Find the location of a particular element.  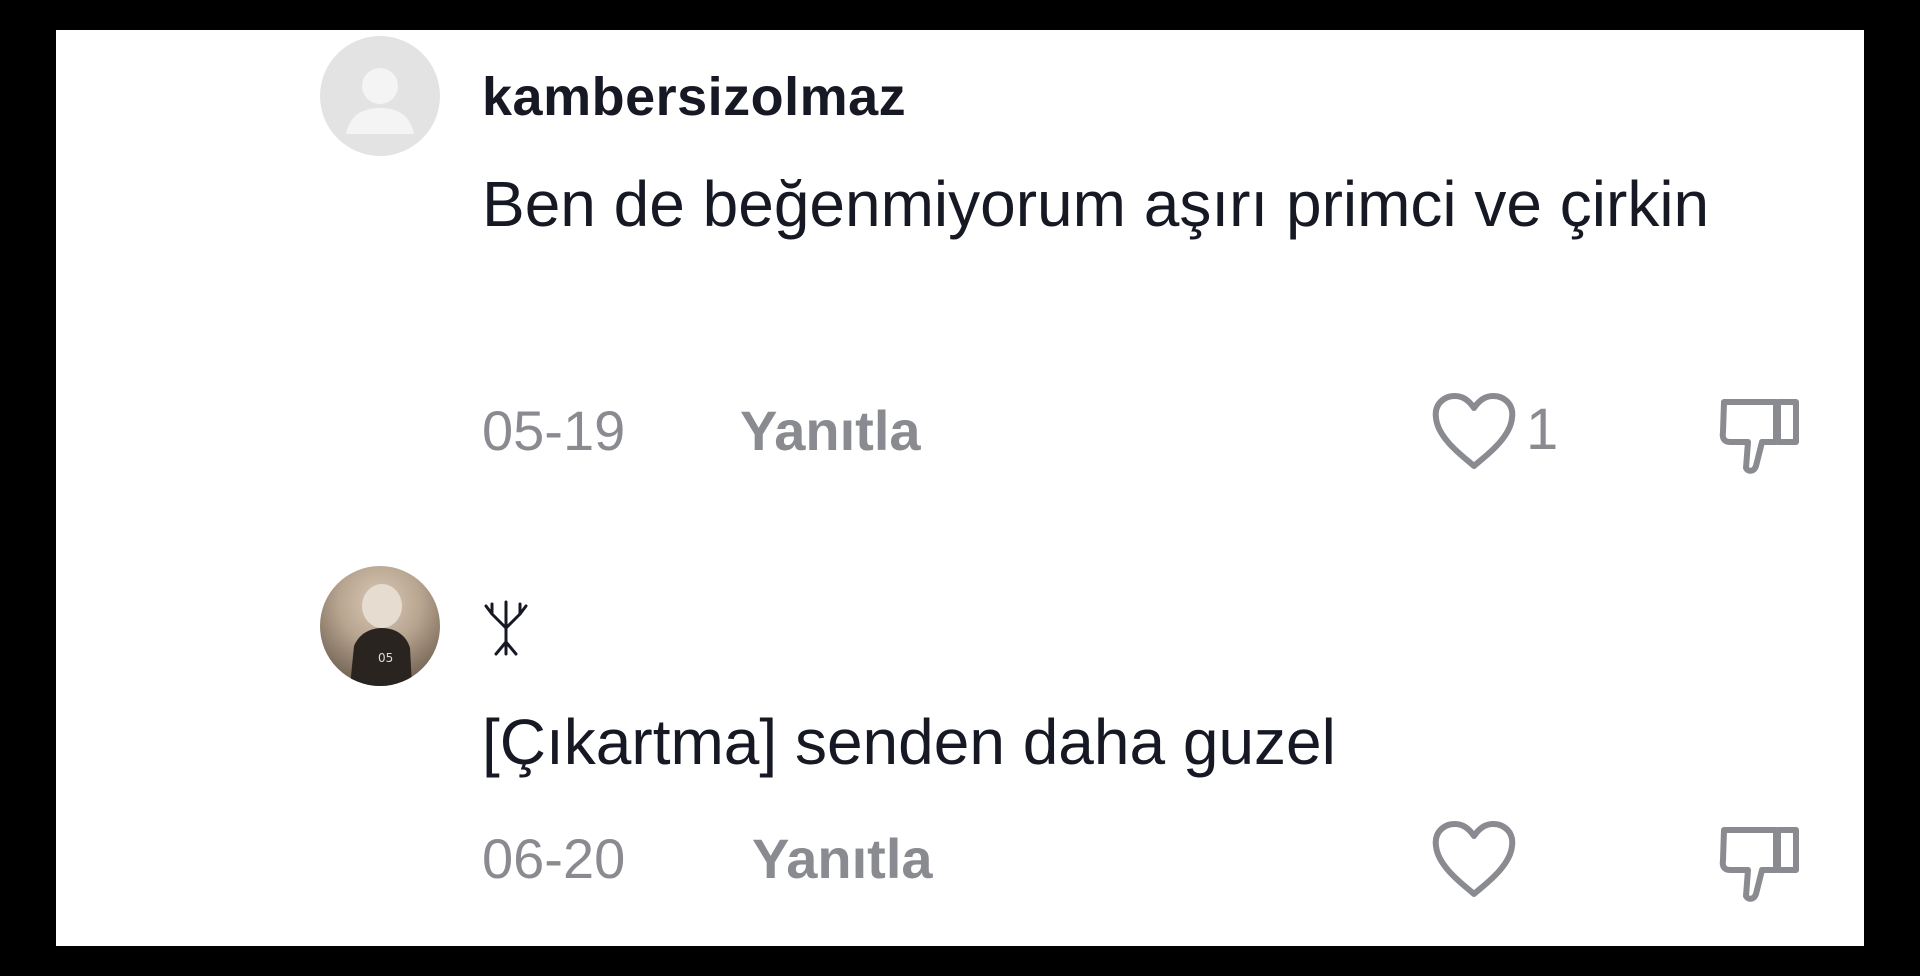

comment-date: 06-20 is located at coordinates (554, 858).